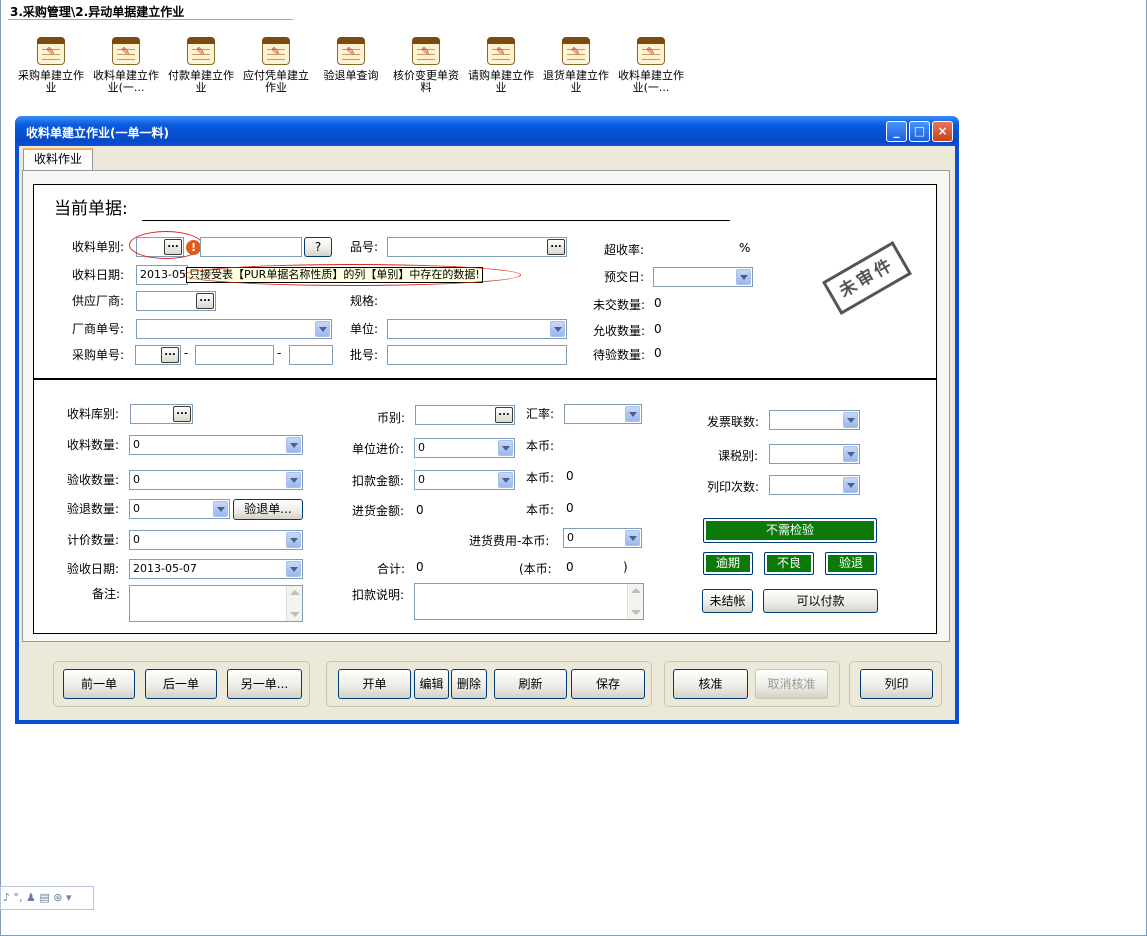 The height and width of the screenshot is (936, 1147). Describe the element at coordinates (98, 329) in the screenshot. I see `vendor-no-label: 厂商单号:` at that location.